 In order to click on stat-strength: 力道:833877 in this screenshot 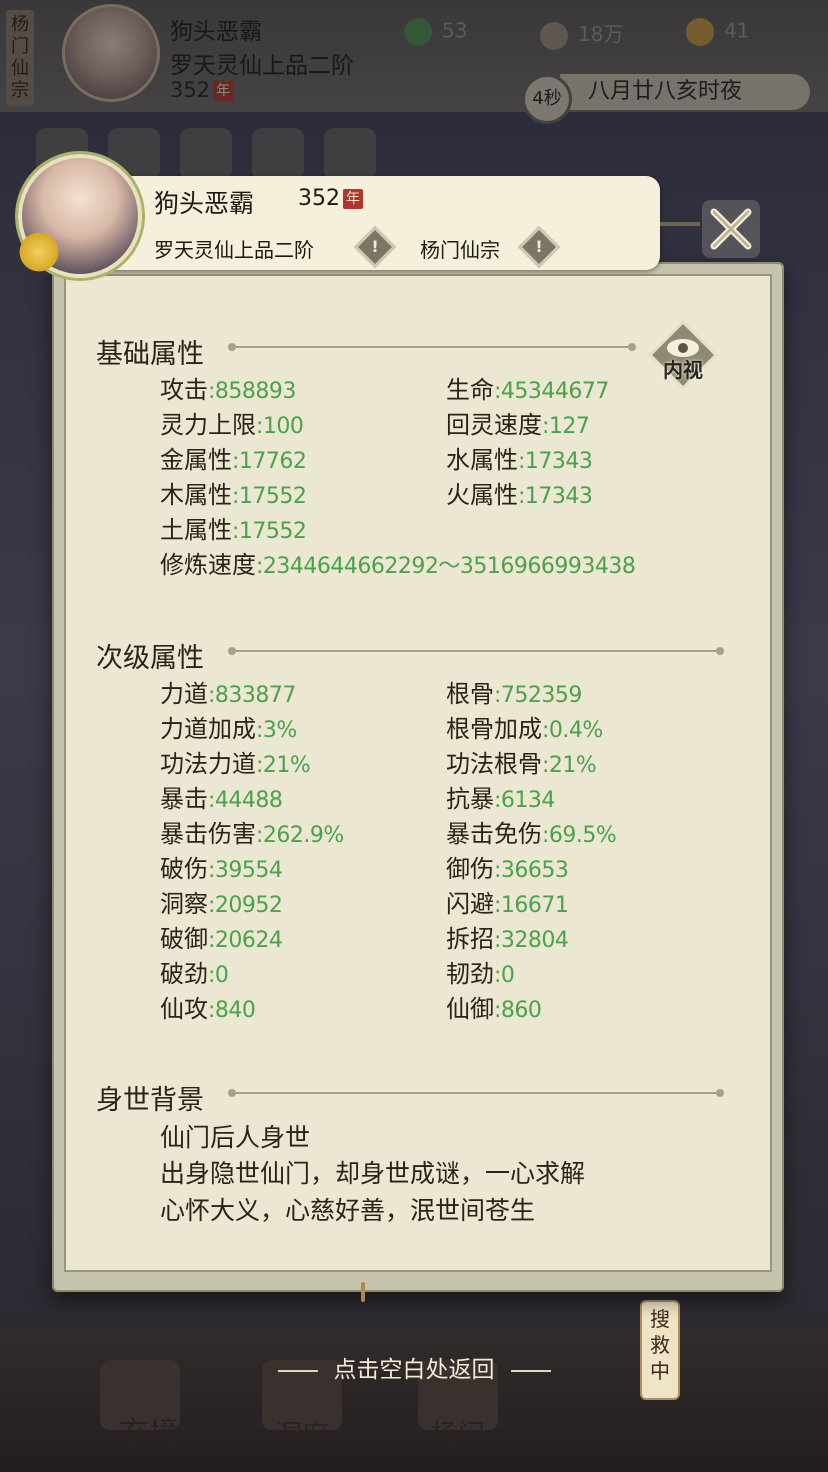, I will do `click(228, 691)`.